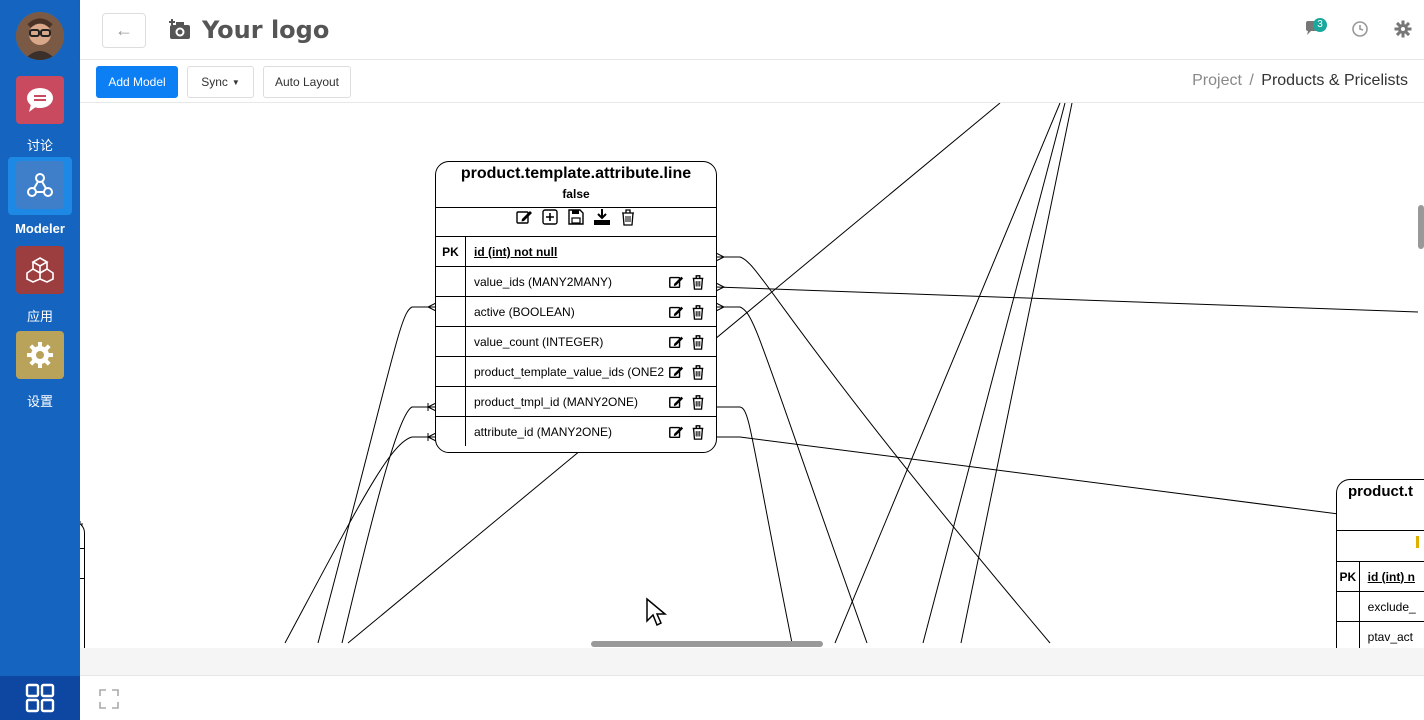 Image resolution: width=1424 pixels, height=720 pixels. Describe the element at coordinates (576, 312) in the screenshot. I see `field-row: active (BOOLEAN)` at that location.